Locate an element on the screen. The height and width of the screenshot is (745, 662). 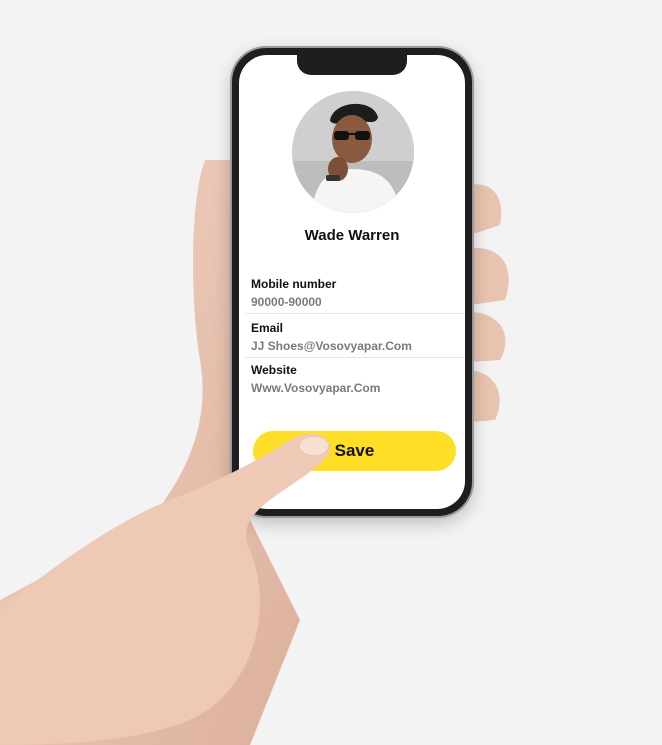
field-value: Www.Vosovyapar.Com is located at coordinates (316, 388).